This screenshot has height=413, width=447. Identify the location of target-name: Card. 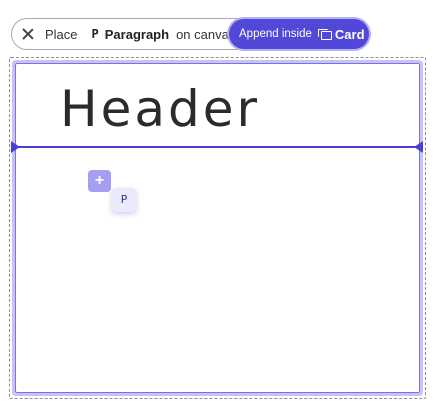
(349, 34).